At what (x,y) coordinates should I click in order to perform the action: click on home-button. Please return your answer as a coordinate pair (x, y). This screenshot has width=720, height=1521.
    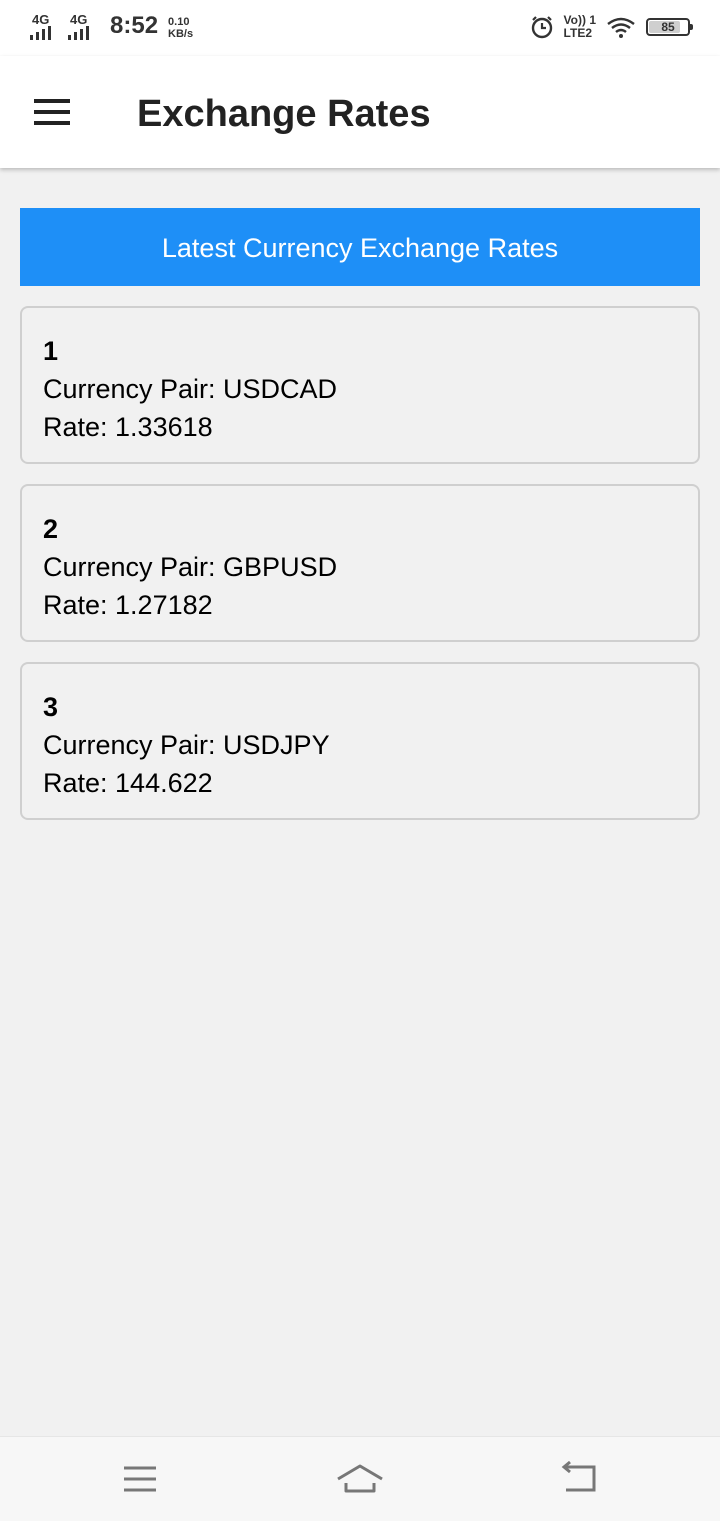
    Looking at the image, I should click on (360, 1479).